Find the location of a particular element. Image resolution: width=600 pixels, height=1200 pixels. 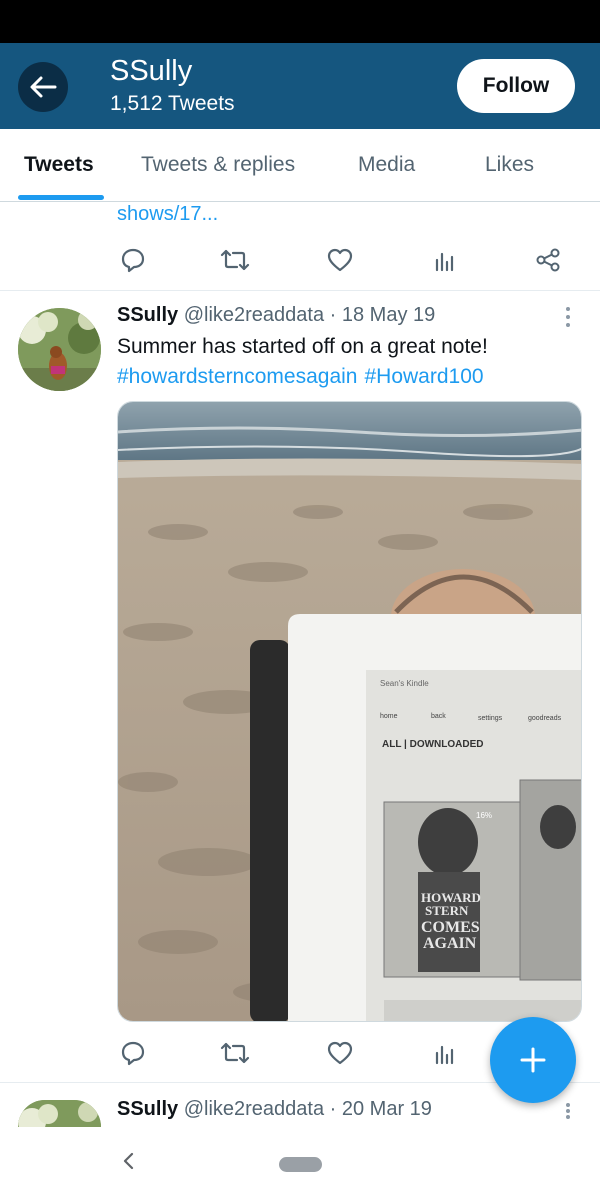

tweet-header: SSully @like2readdata · 20 Mar 19 is located at coordinates (274, 1109).